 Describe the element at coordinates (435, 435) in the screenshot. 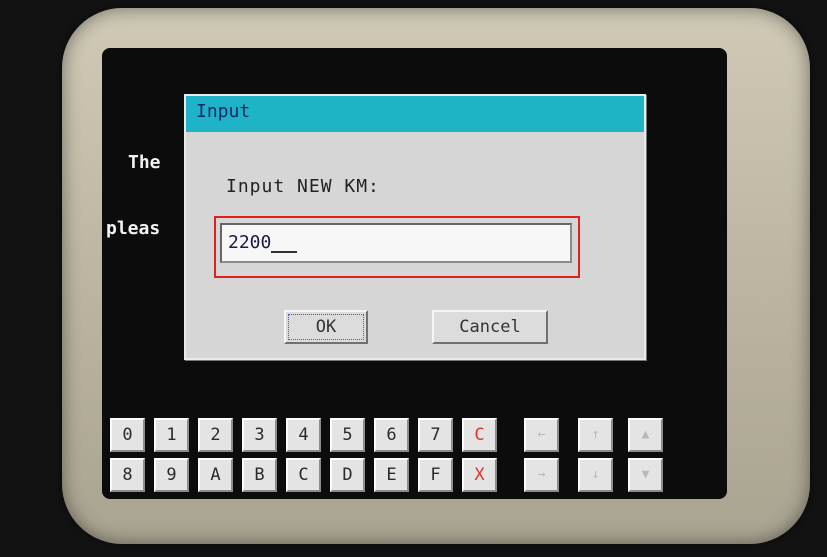

I see `key-7: 7` at that location.